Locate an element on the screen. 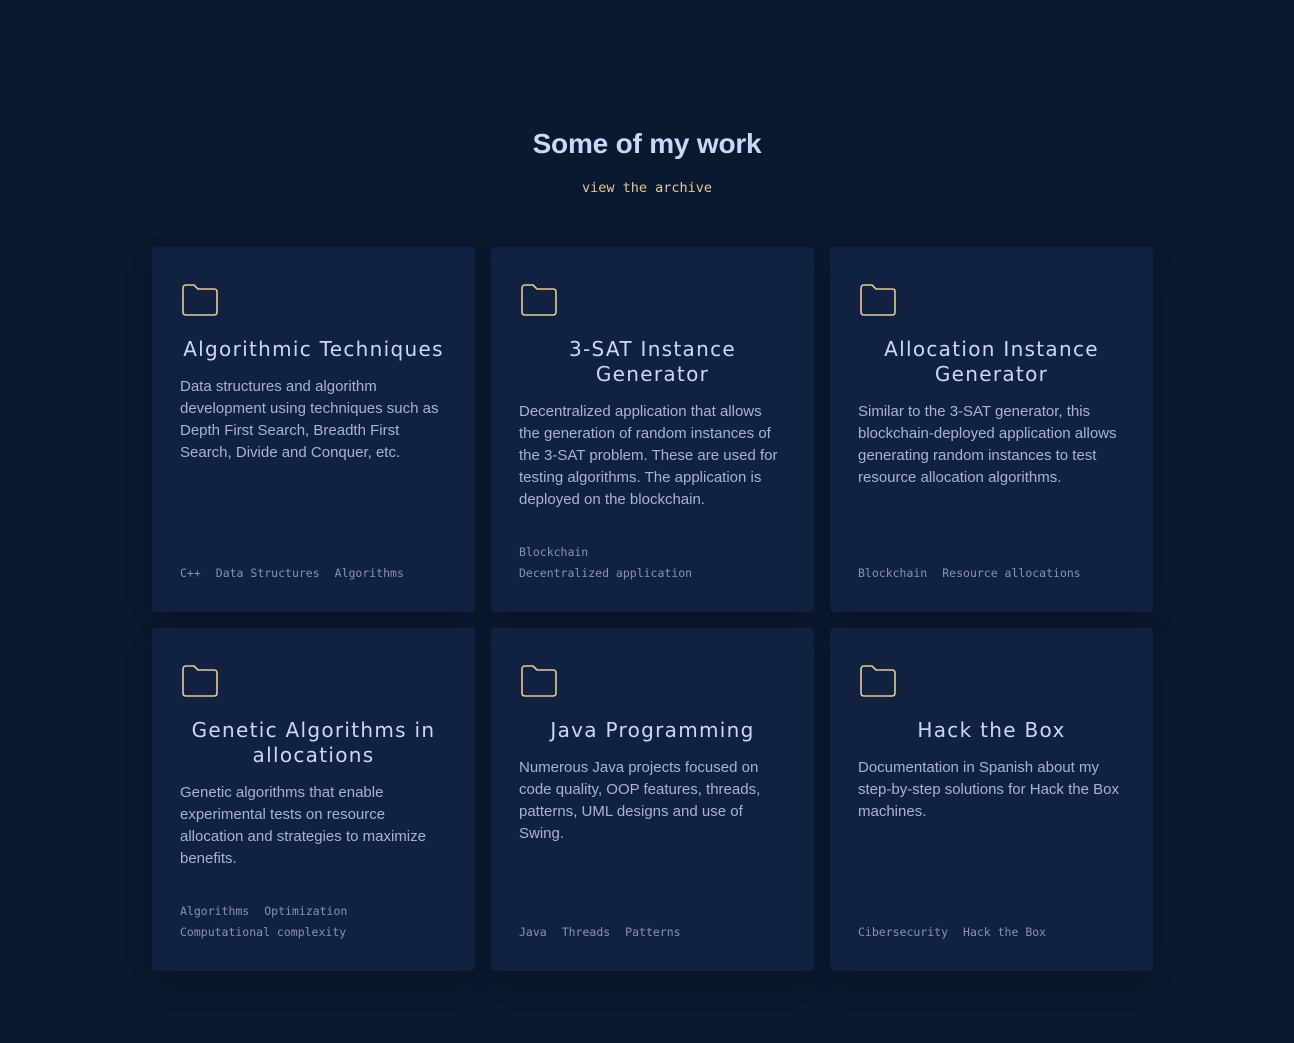 Image resolution: width=1294 pixels, height=1043 pixels. project-title: Algorithmic Techniques is located at coordinates (313, 349).